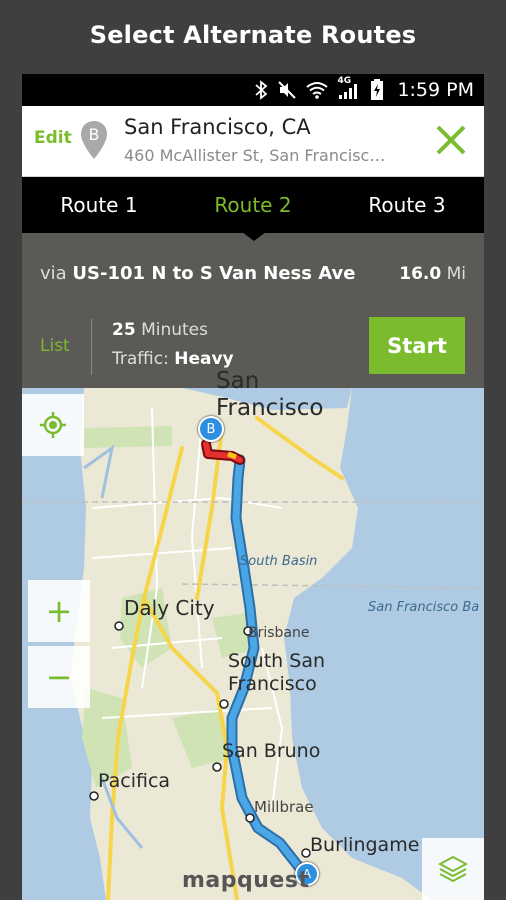  What do you see at coordinates (349, 88) in the screenshot?
I see `cellular-signal-icon: 4G` at bounding box center [349, 88].